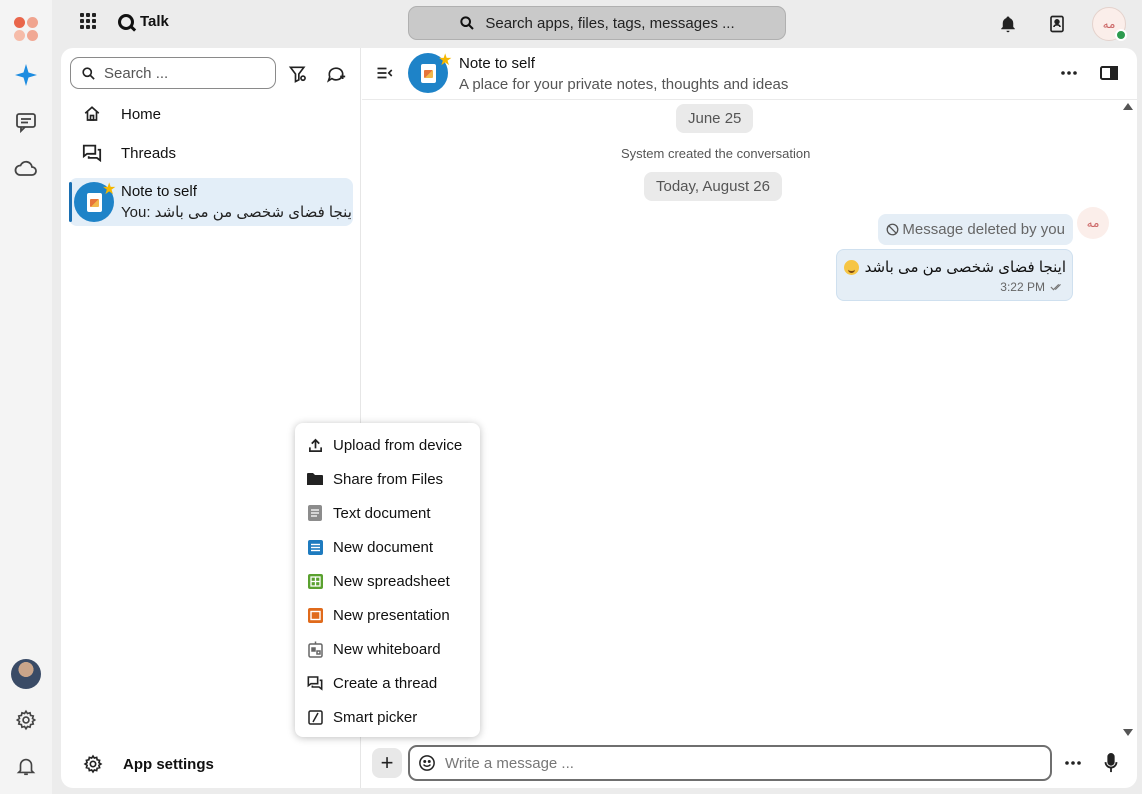  Describe the element at coordinates (315, 547) in the screenshot. I see `document-icon` at that location.